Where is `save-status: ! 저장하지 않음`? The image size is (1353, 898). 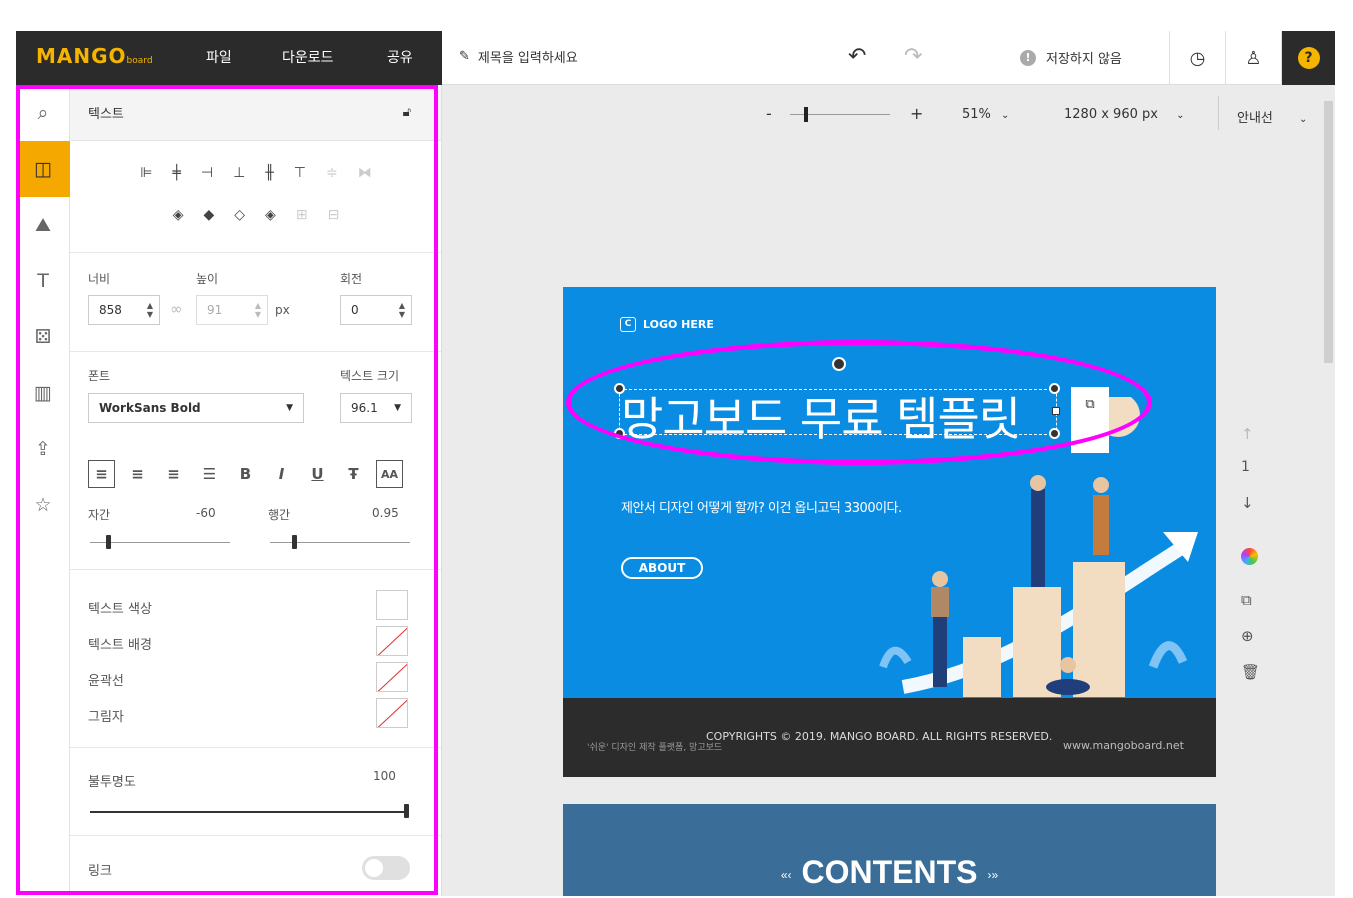
save-status: ! 저장하지 않음 is located at coordinates (1071, 57).